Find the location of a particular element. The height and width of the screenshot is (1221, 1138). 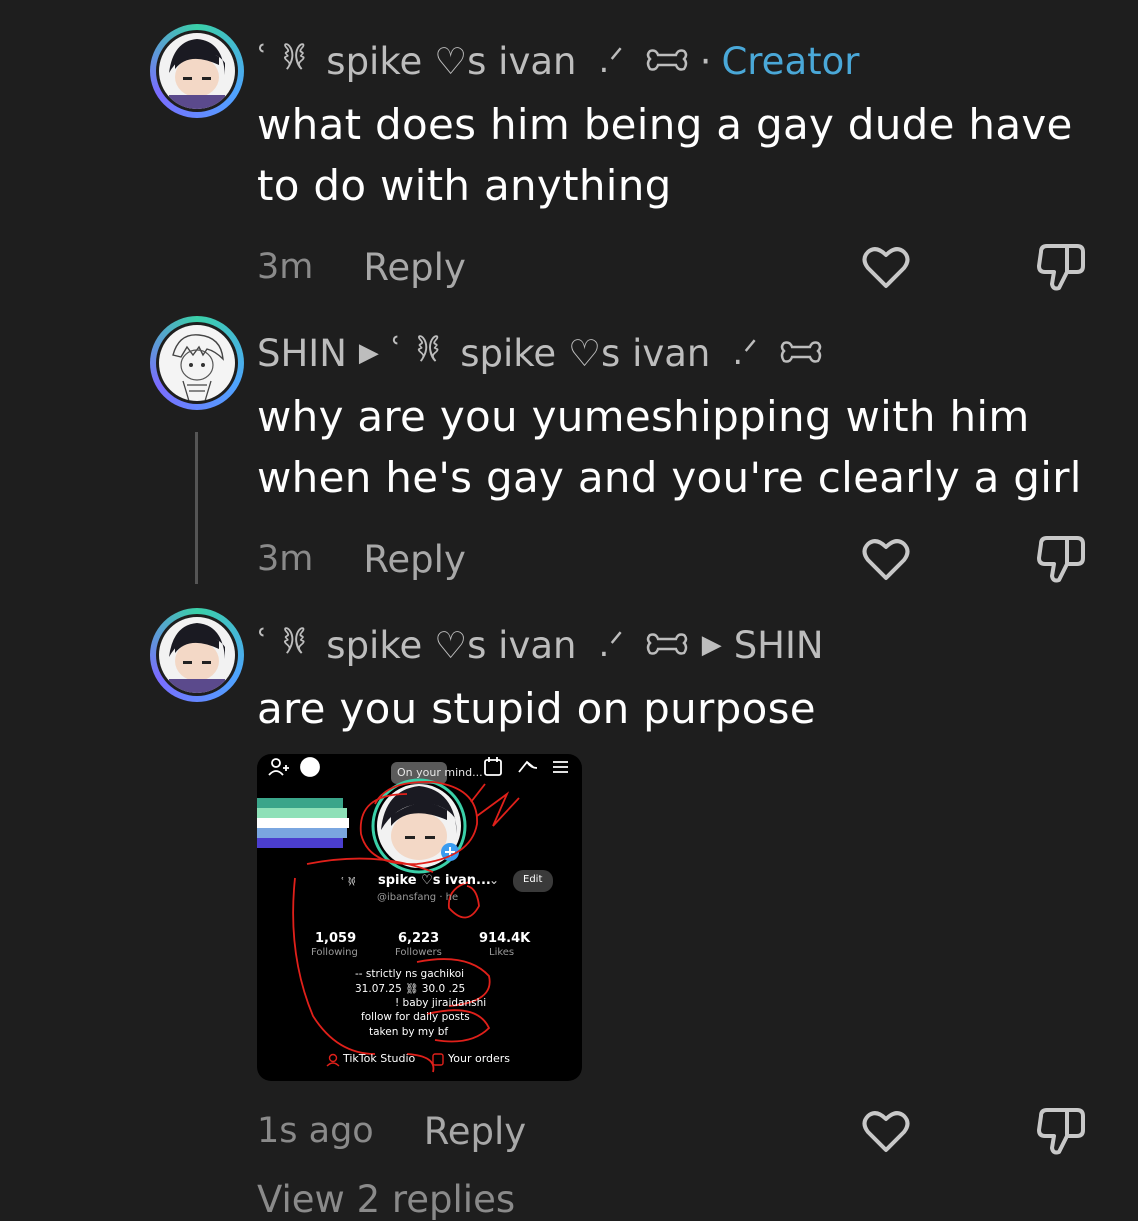

stat-label: Followers is located at coordinates (418, 952).